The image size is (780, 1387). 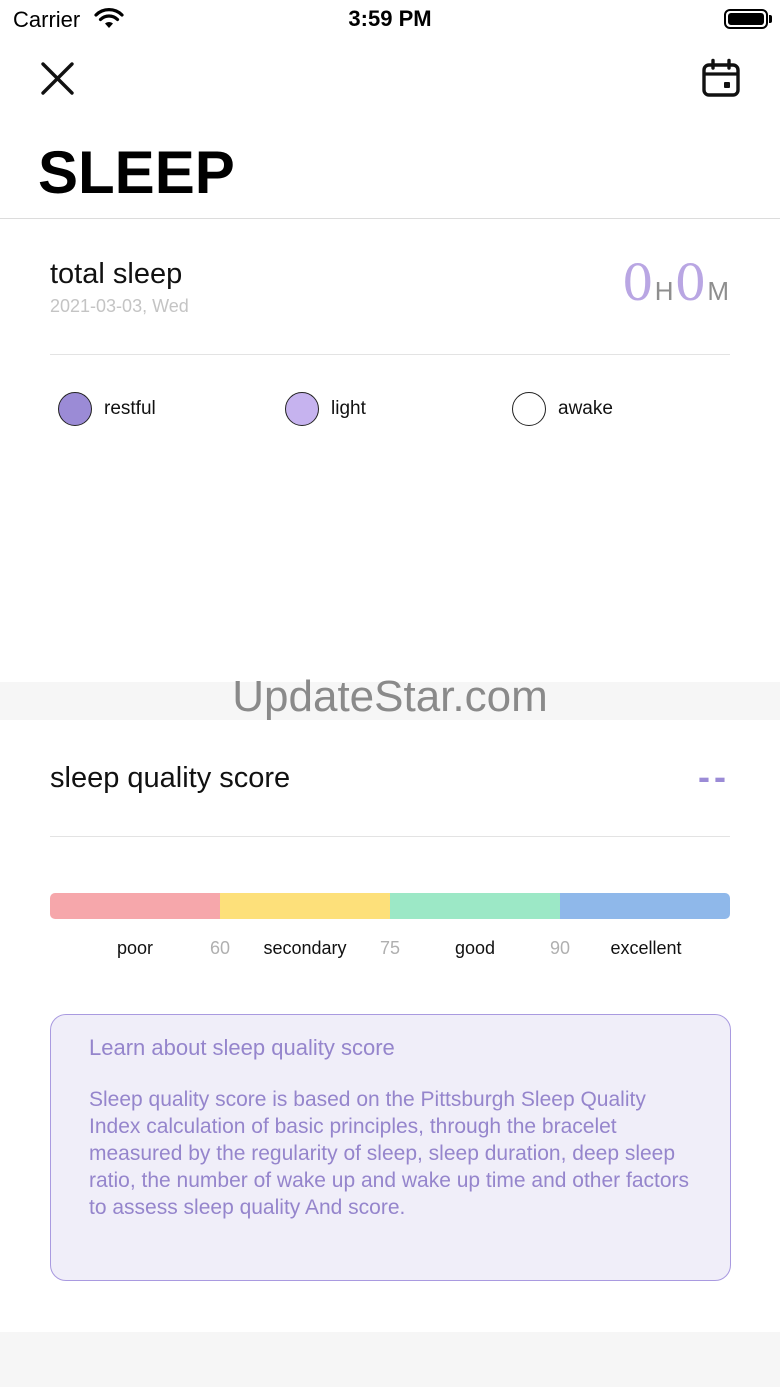 I want to click on legend-item-awake: awake, so click(x=562, y=409).